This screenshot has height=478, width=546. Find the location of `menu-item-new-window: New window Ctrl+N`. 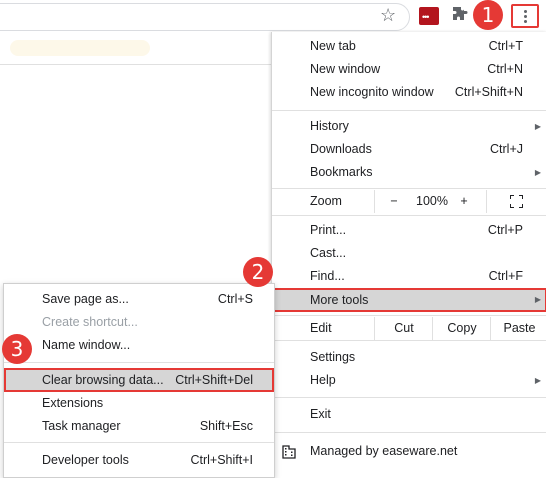

menu-item-new-window: New window Ctrl+N is located at coordinates (409, 69).